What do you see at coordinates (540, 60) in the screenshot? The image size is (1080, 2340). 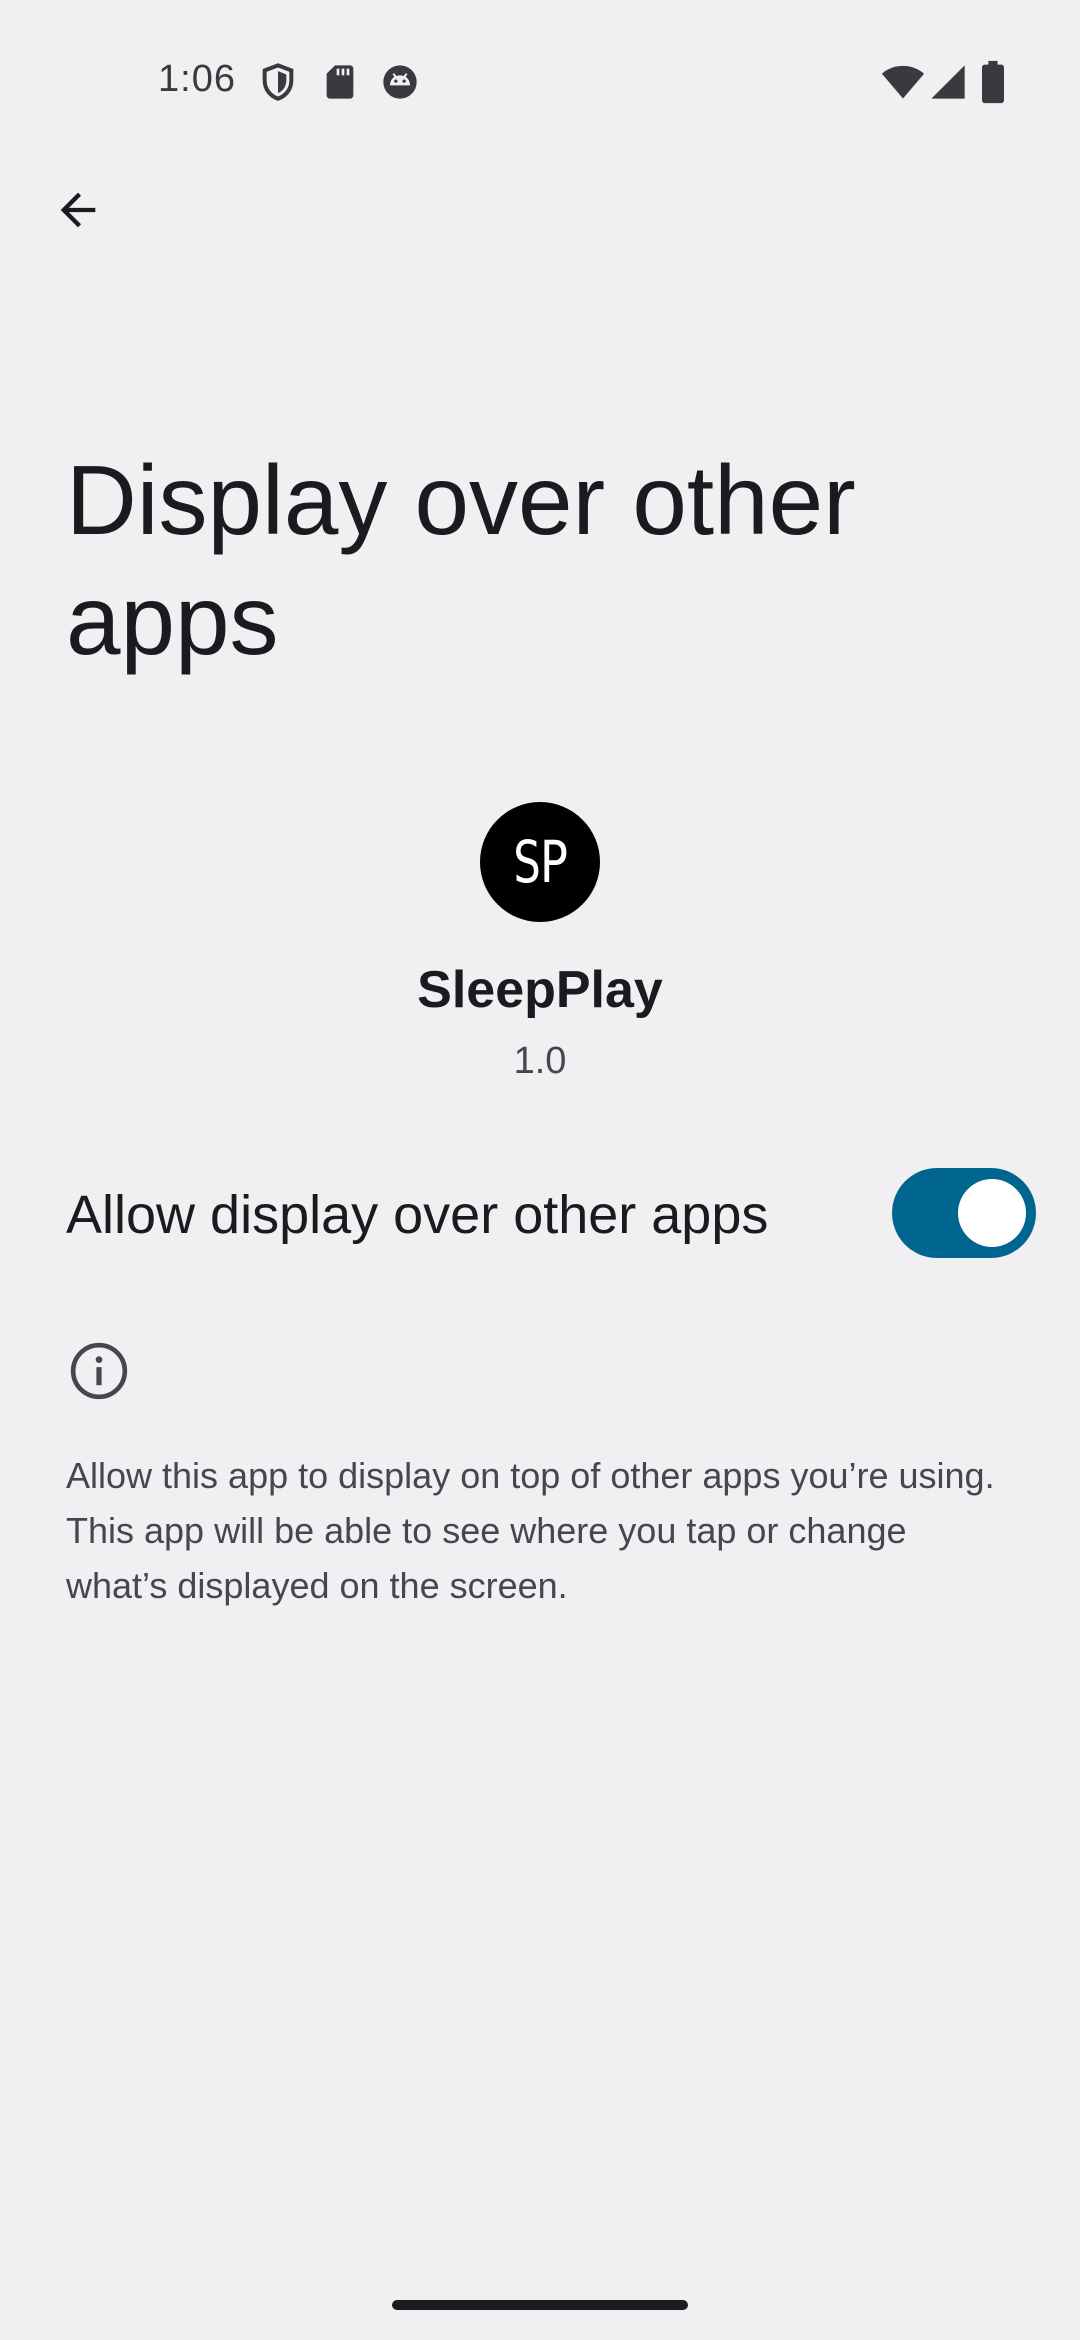 I see `status-bar: 1:06` at bounding box center [540, 60].